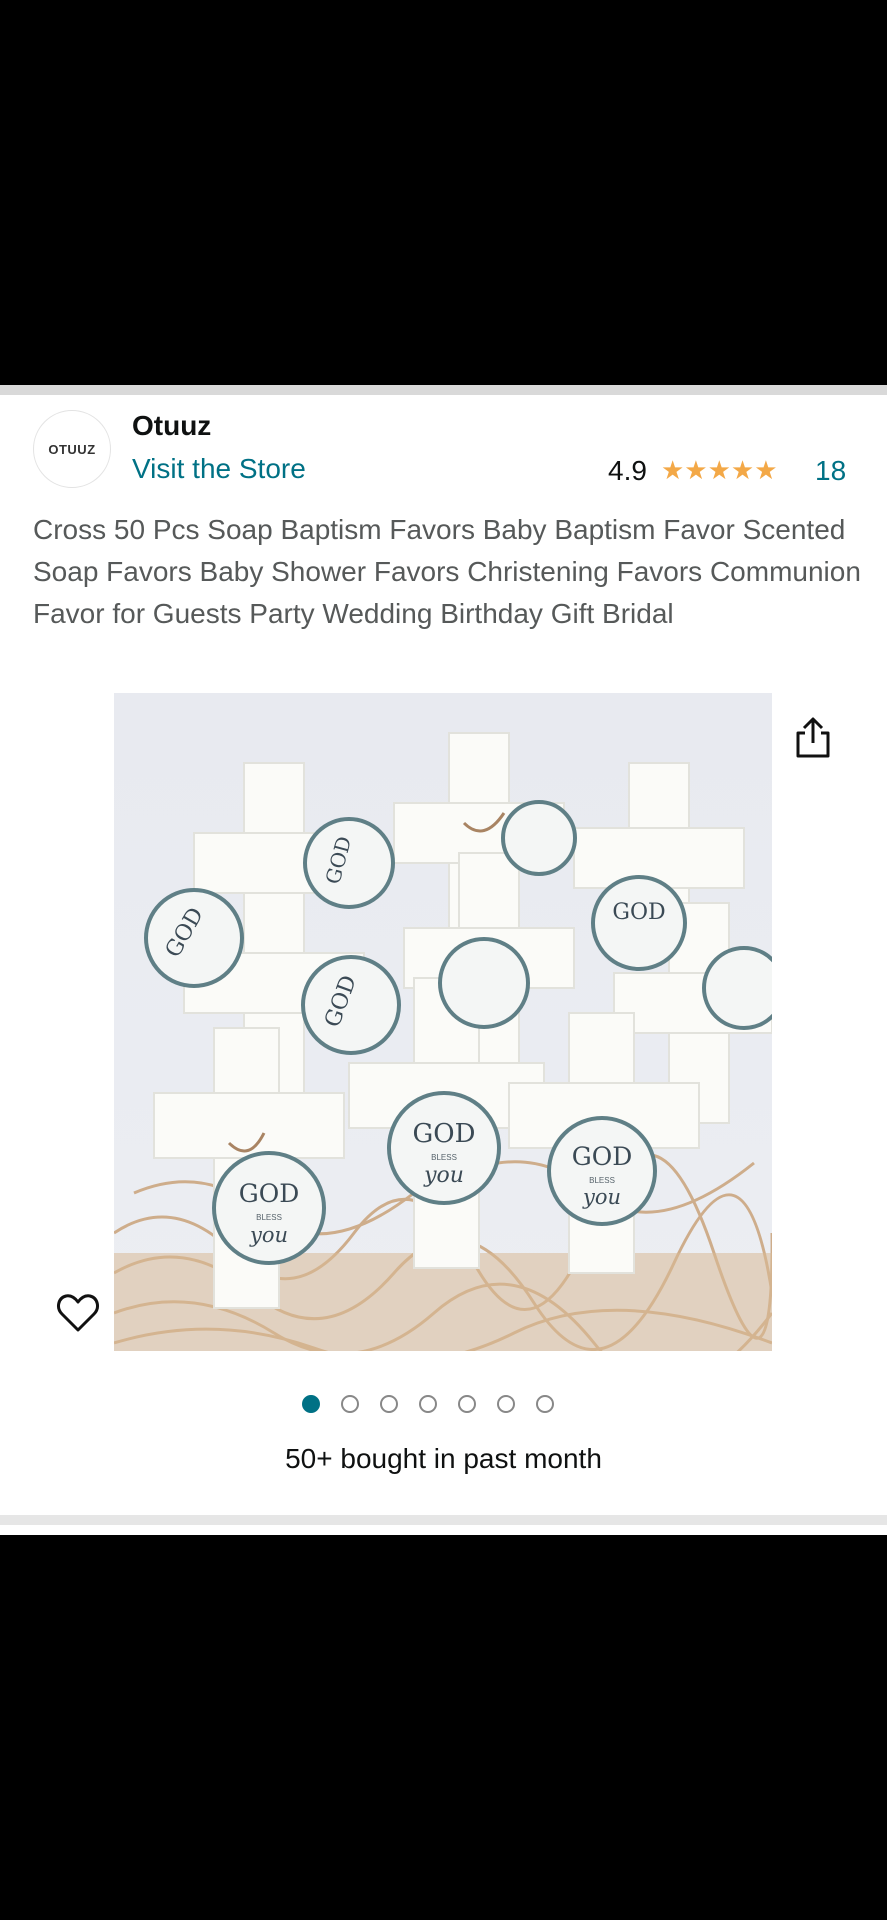 The width and height of the screenshot is (887, 1920). I want to click on store-logo: OTUUZ, so click(72, 449).